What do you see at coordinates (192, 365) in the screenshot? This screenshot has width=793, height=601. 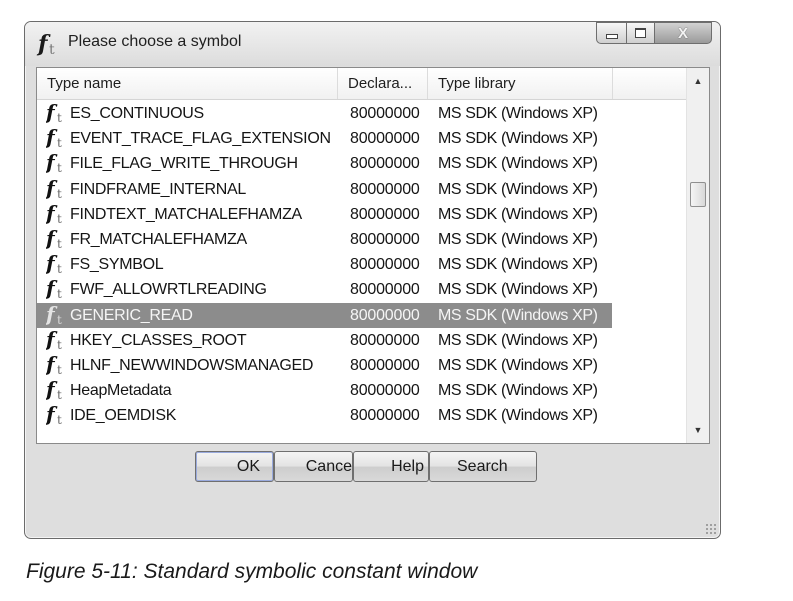 I see `row-type-name: HLNF_NEWWINDOWSMANAGED` at bounding box center [192, 365].